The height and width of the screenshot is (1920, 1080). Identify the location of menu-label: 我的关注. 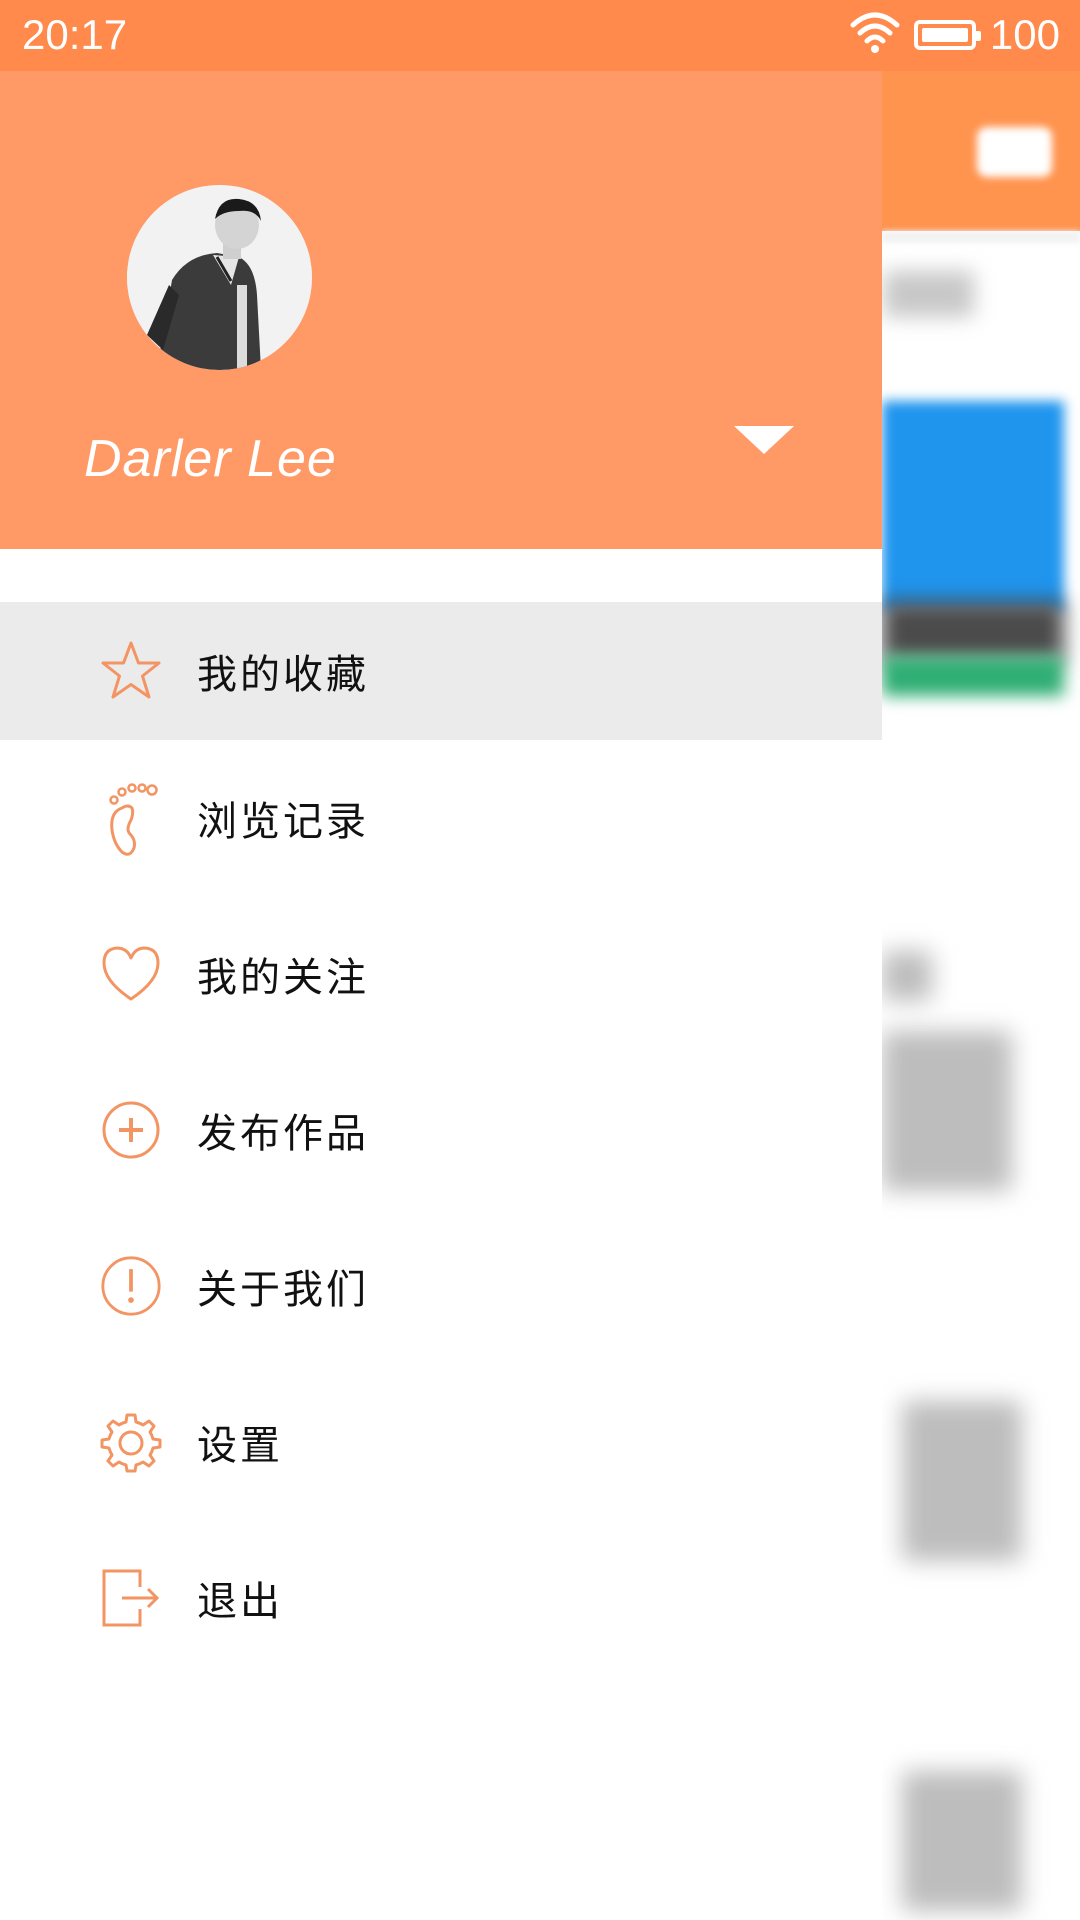
(283, 978).